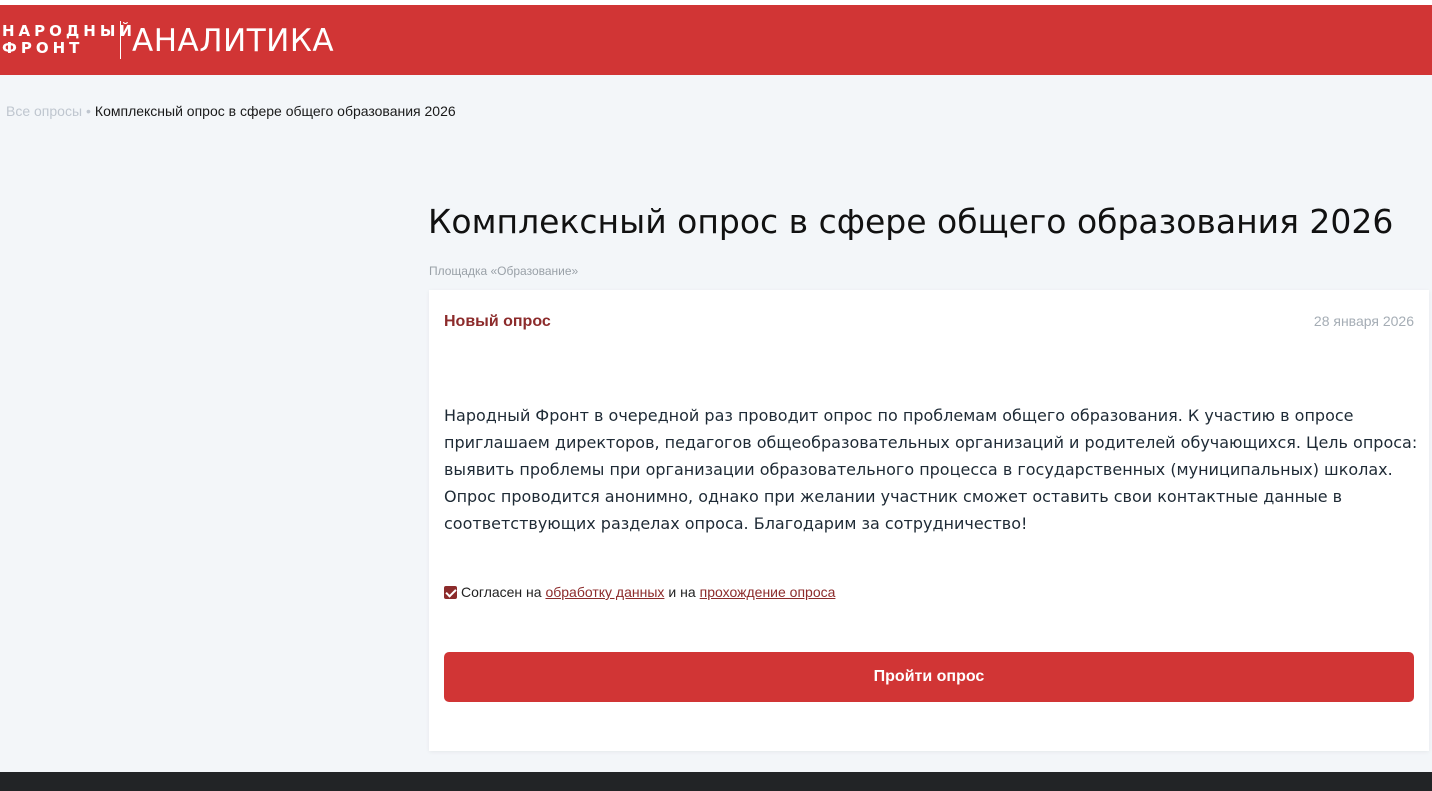 Image resolution: width=1432 pixels, height=791 pixels. What do you see at coordinates (682, 592) in the screenshot?
I see `consent-middle: и на` at bounding box center [682, 592].